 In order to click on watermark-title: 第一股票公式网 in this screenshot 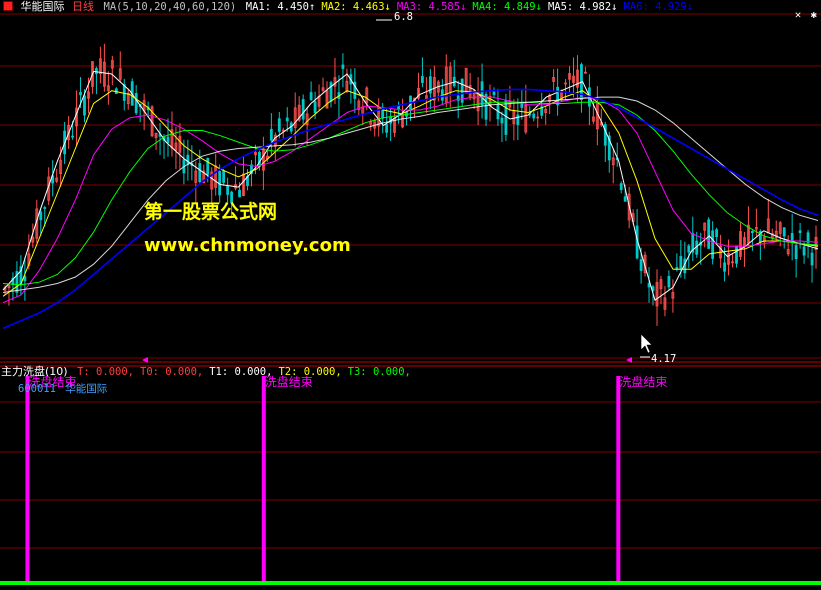, I will do `click(211, 212)`.